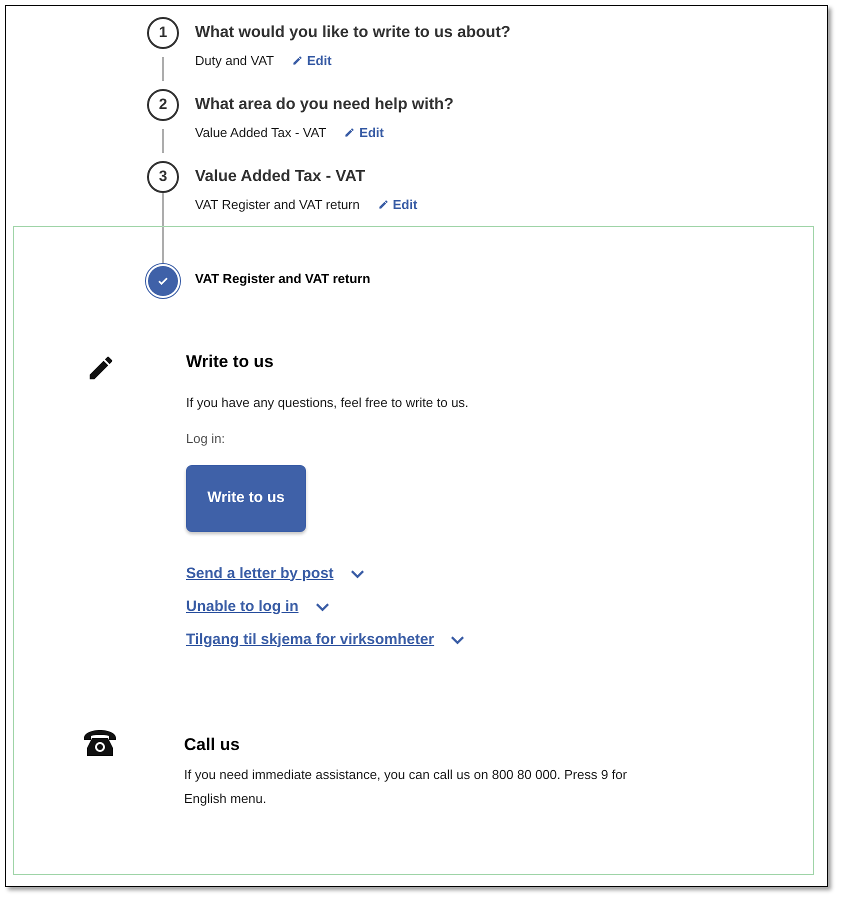 The height and width of the screenshot is (900, 842). I want to click on login-label: Log in:, so click(206, 439).